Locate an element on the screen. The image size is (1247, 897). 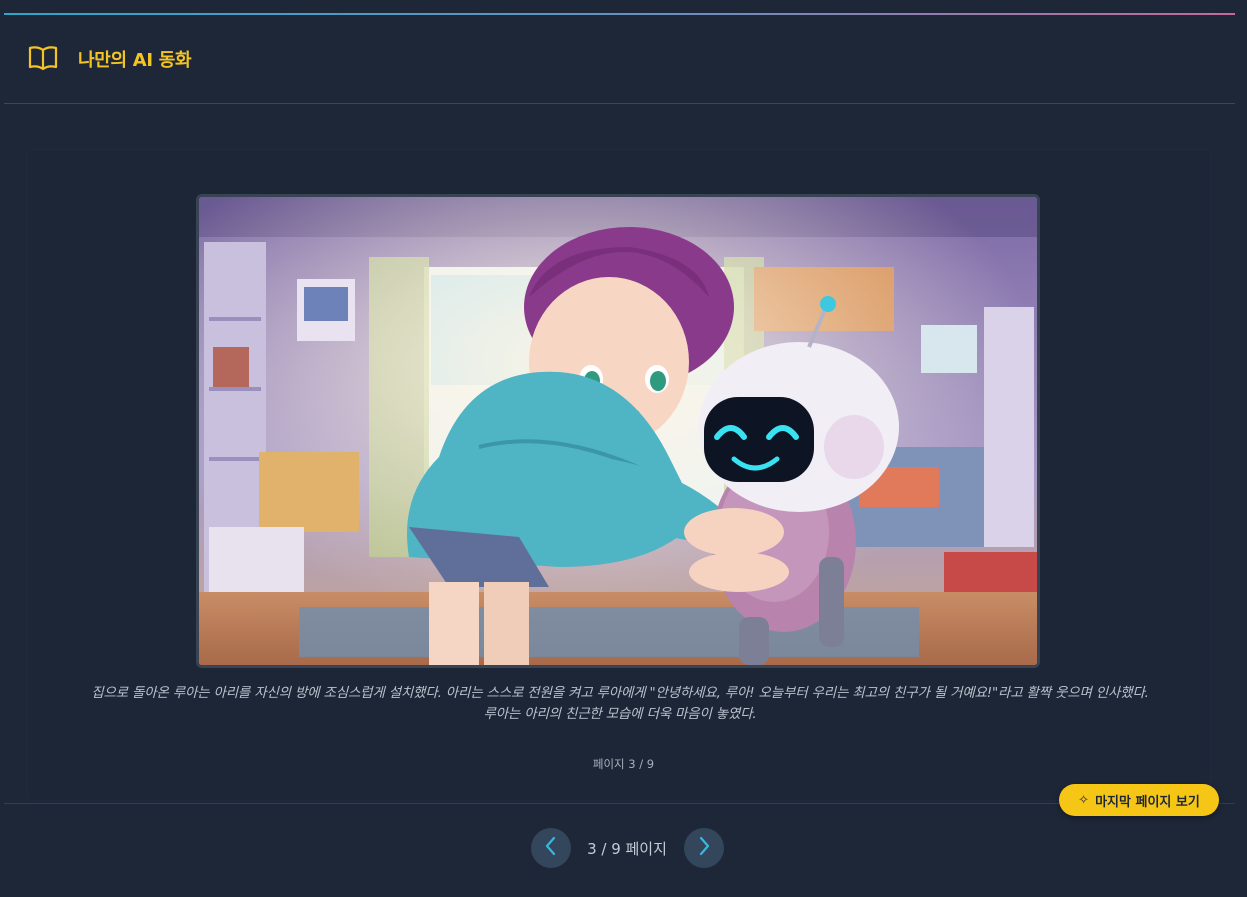
story-text-line-2: 루아는 아리의 친근한 모습에 더욱 마음이 놓였다. is located at coordinates (620, 714).